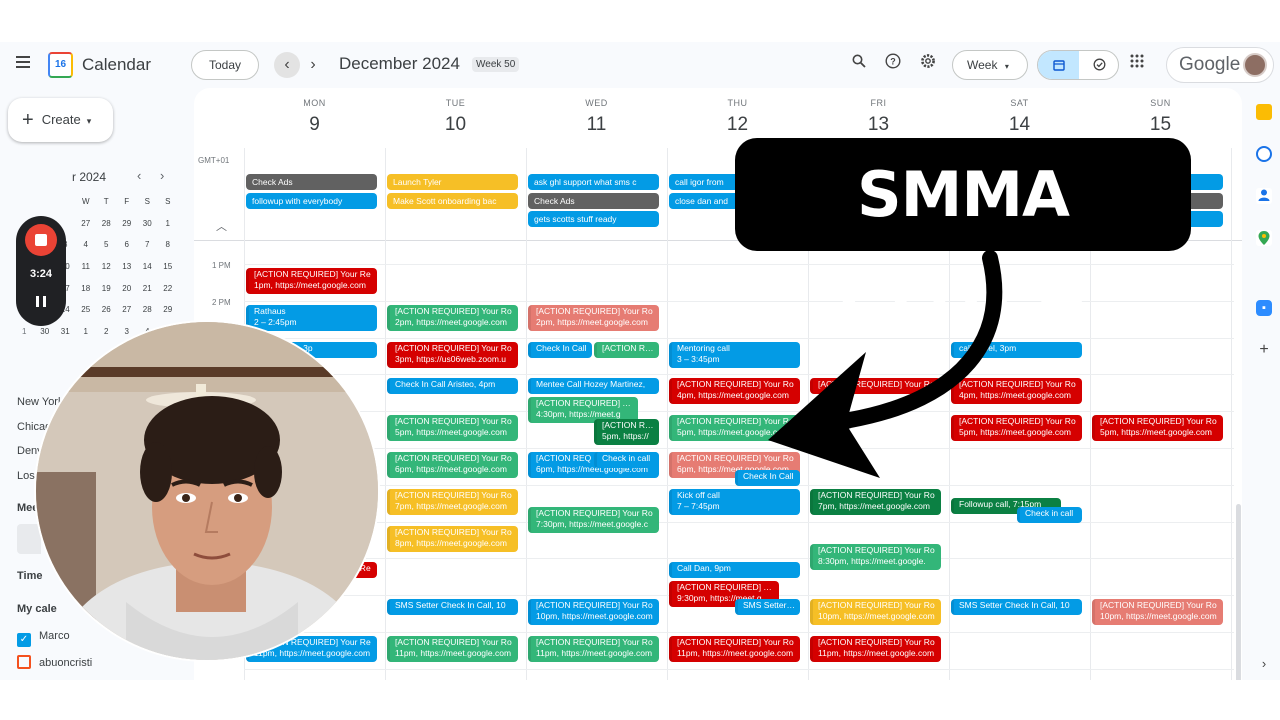 The height and width of the screenshot is (720, 1280). Describe the element at coordinates (1019, 112) in the screenshot. I see `day-header: SAT 14` at that location.